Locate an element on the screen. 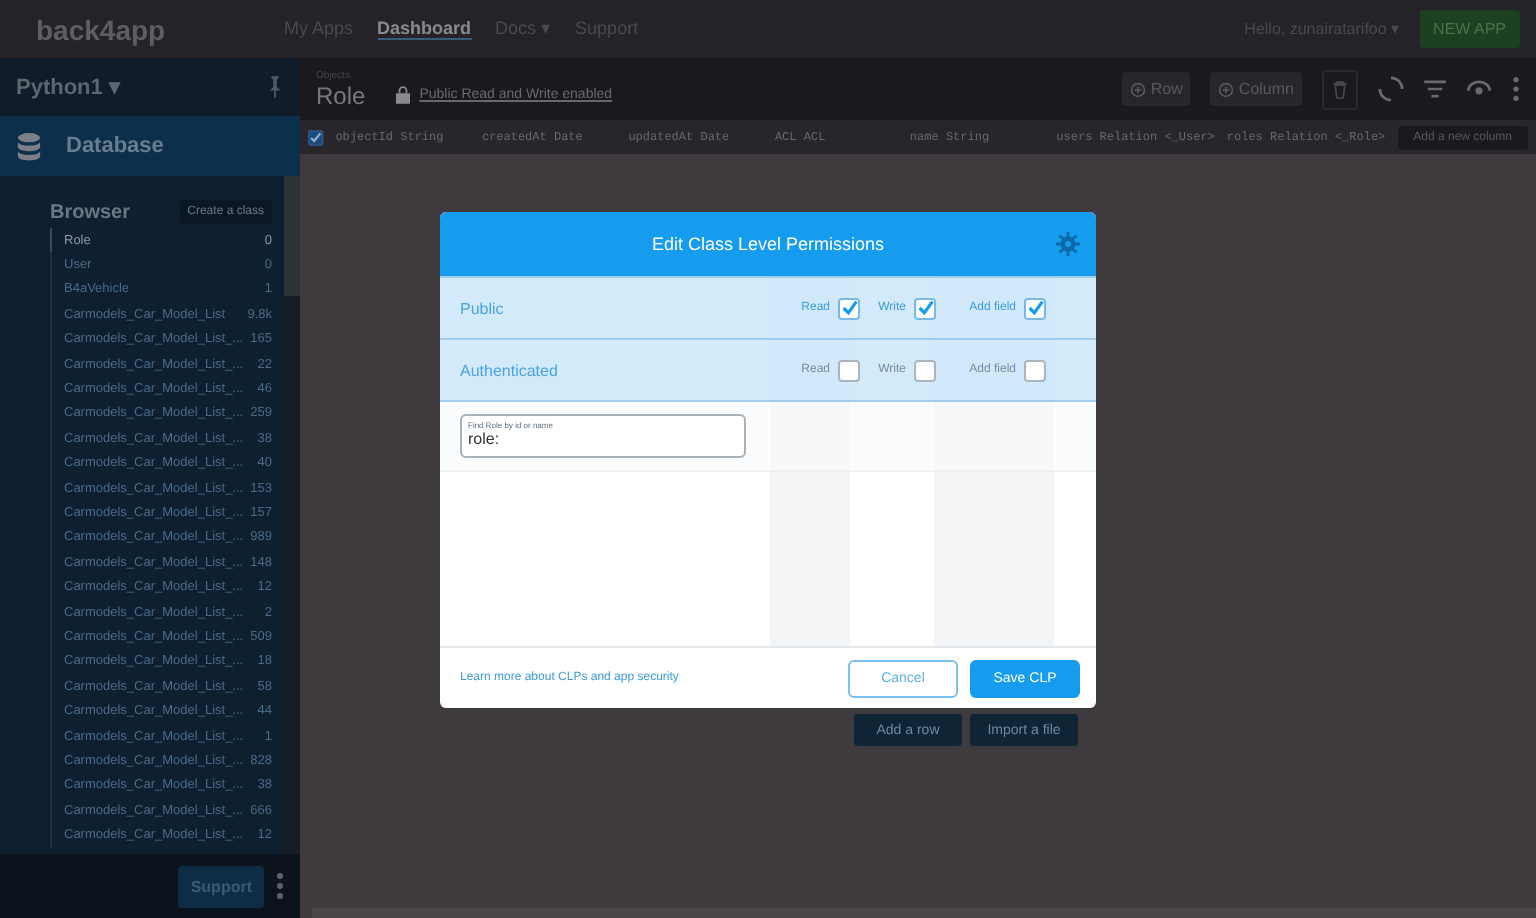 The width and height of the screenshot is (1536, 918). filter-icon is located at coordinates (1435, 89).